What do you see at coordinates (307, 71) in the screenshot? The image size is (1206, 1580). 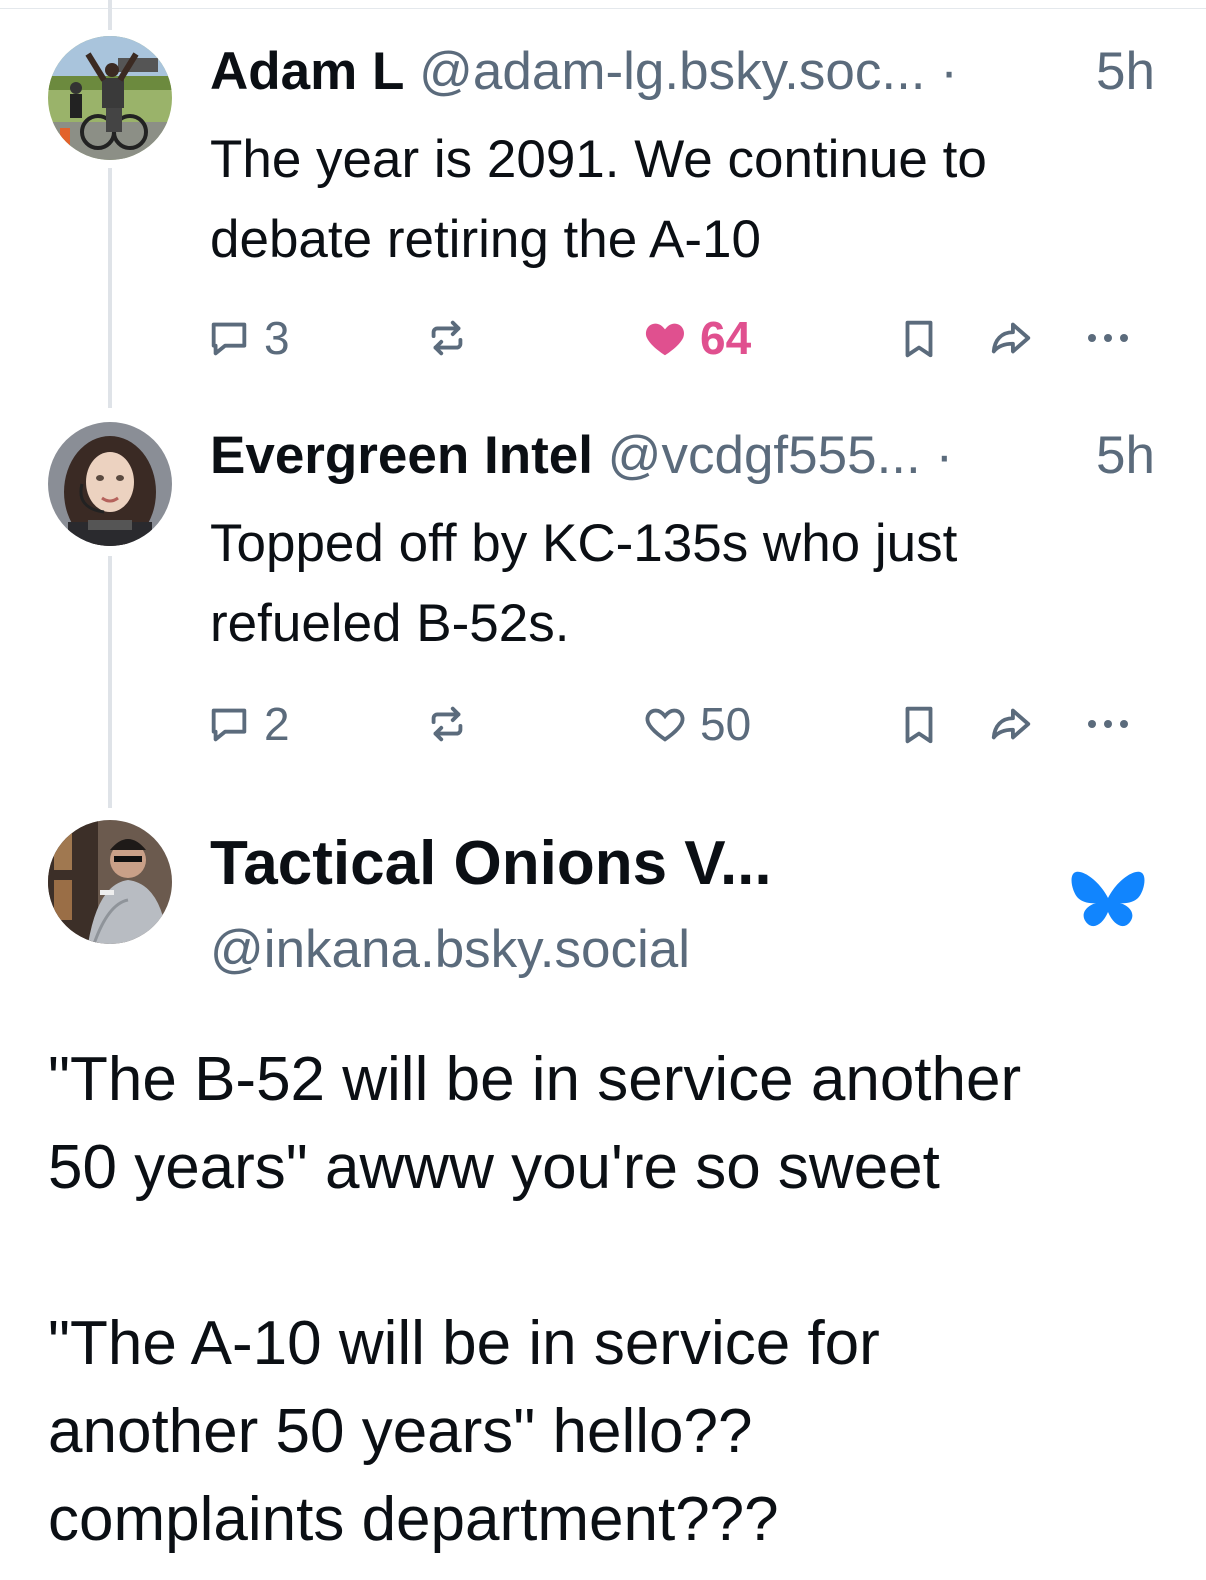 I see `author-display-name: Adam L` at bounding box center [307, 71].